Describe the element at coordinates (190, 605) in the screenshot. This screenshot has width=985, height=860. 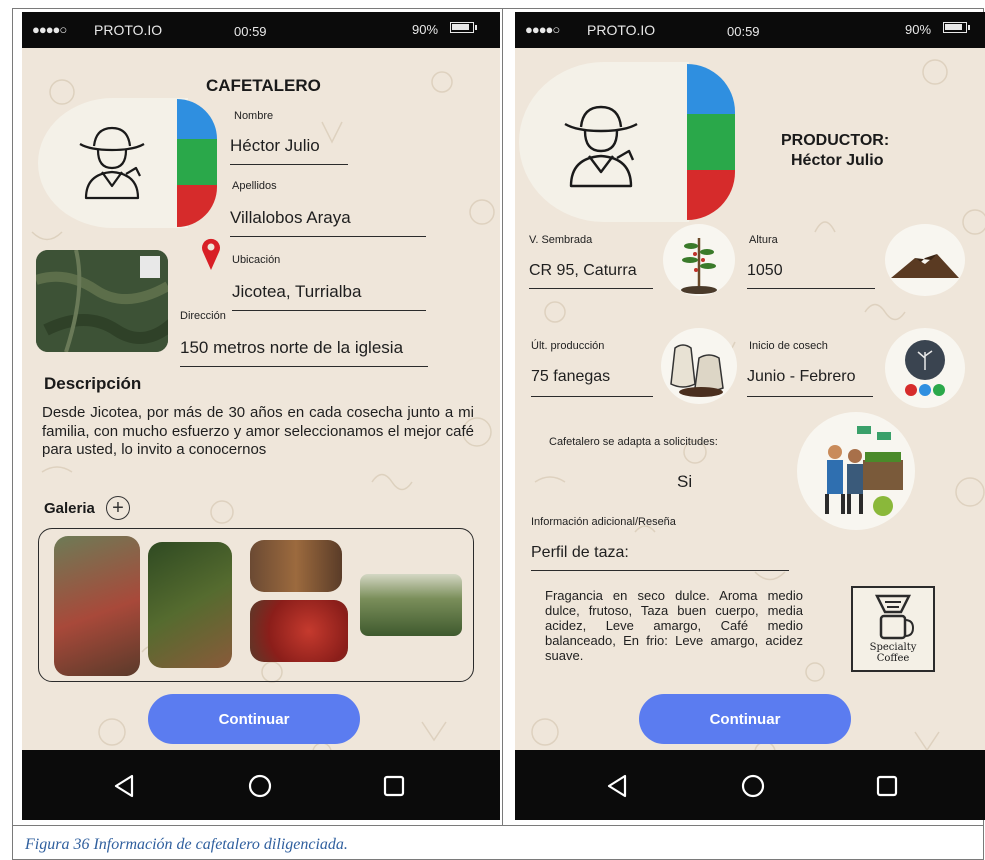
I see `gallery-photo-coffee-plant` at that location.